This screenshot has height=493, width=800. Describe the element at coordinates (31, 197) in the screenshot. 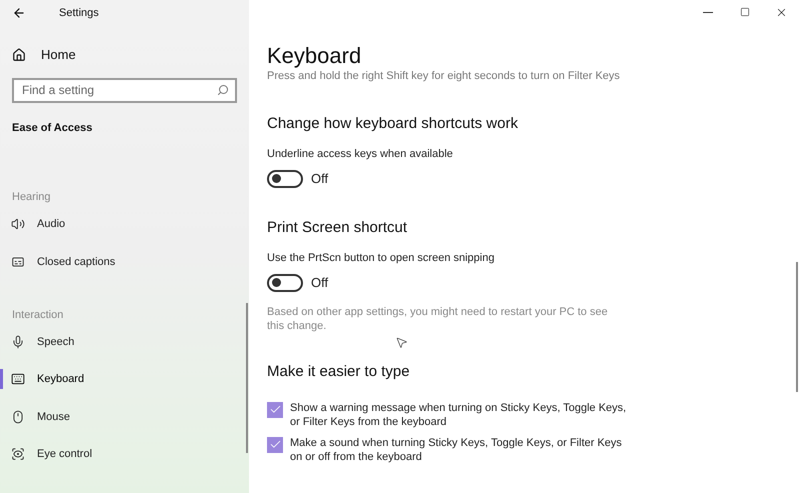

I see `group-heading: Hearing` at that location.